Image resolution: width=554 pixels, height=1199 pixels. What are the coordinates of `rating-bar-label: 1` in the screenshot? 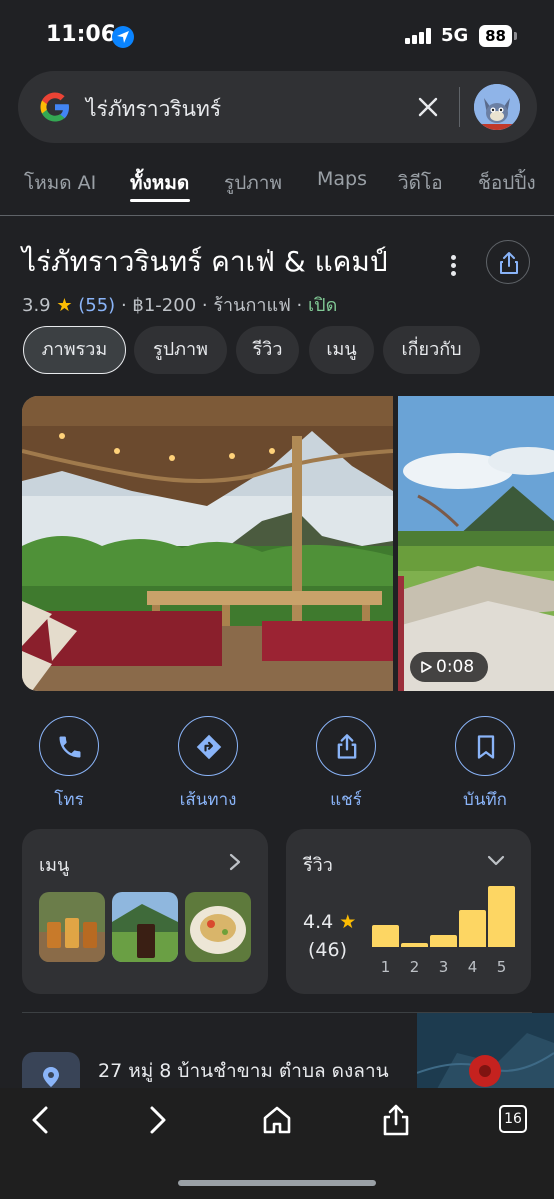 It's located at (385, 967).